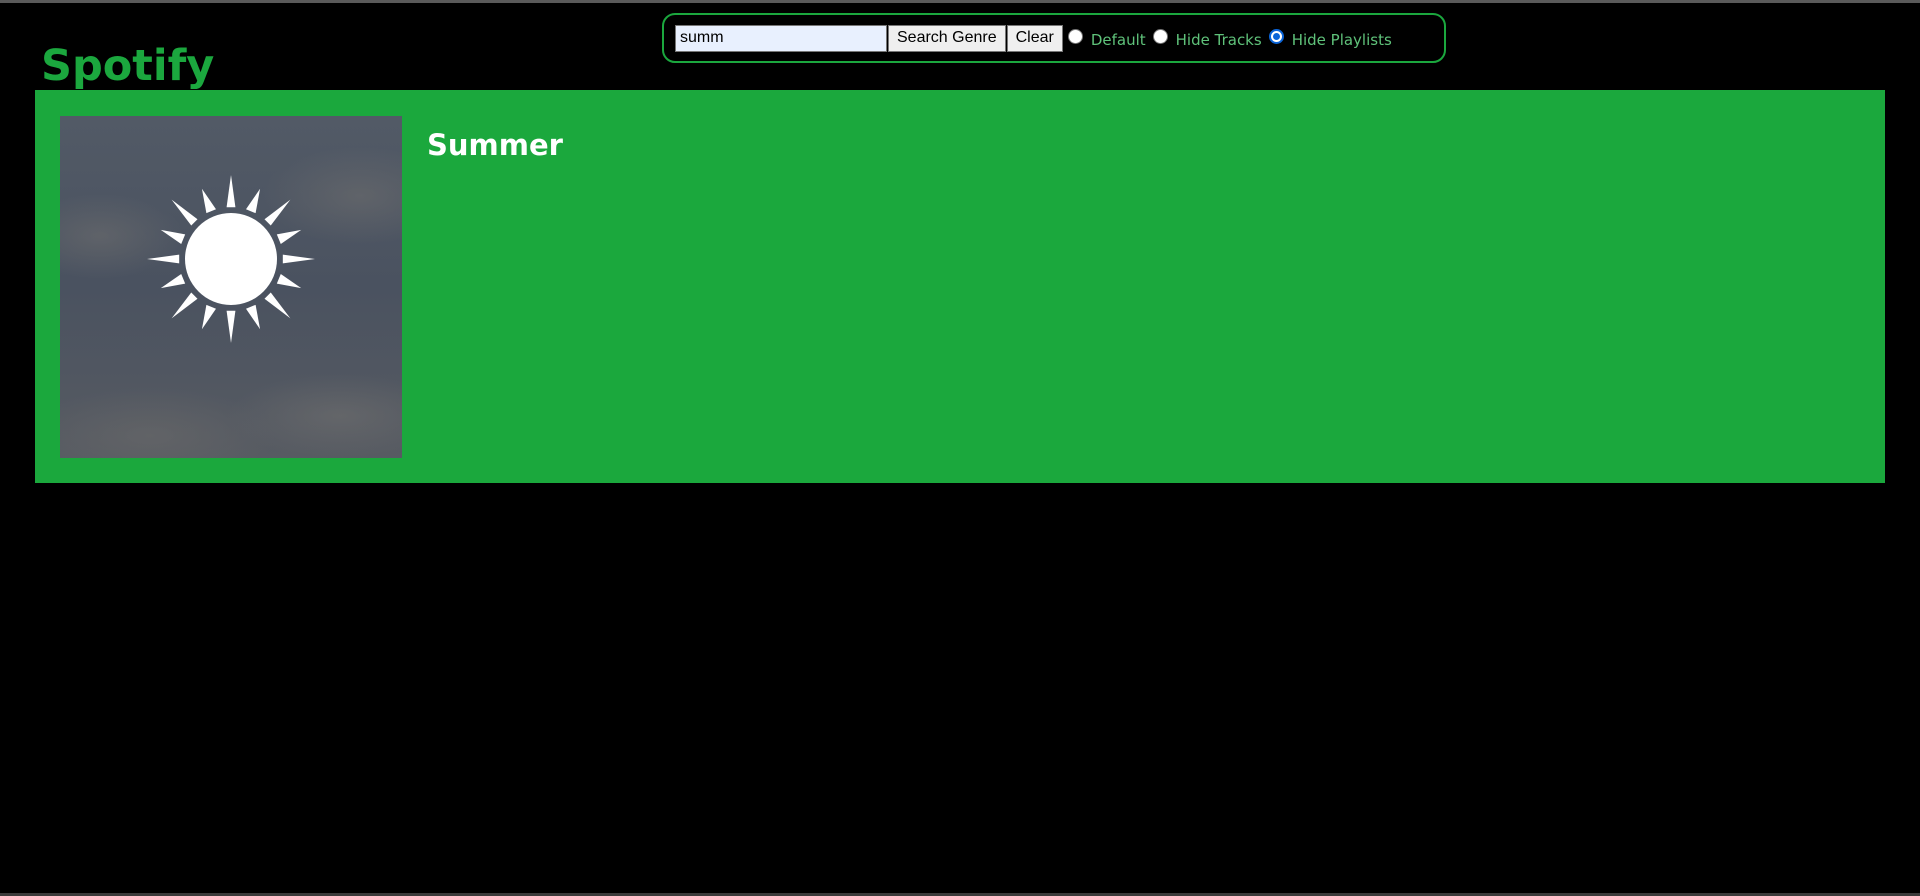  What do you see at coordinates (960, 1) in the screenshot?
I see `window-top-edge` at bounding box center [960, 1].